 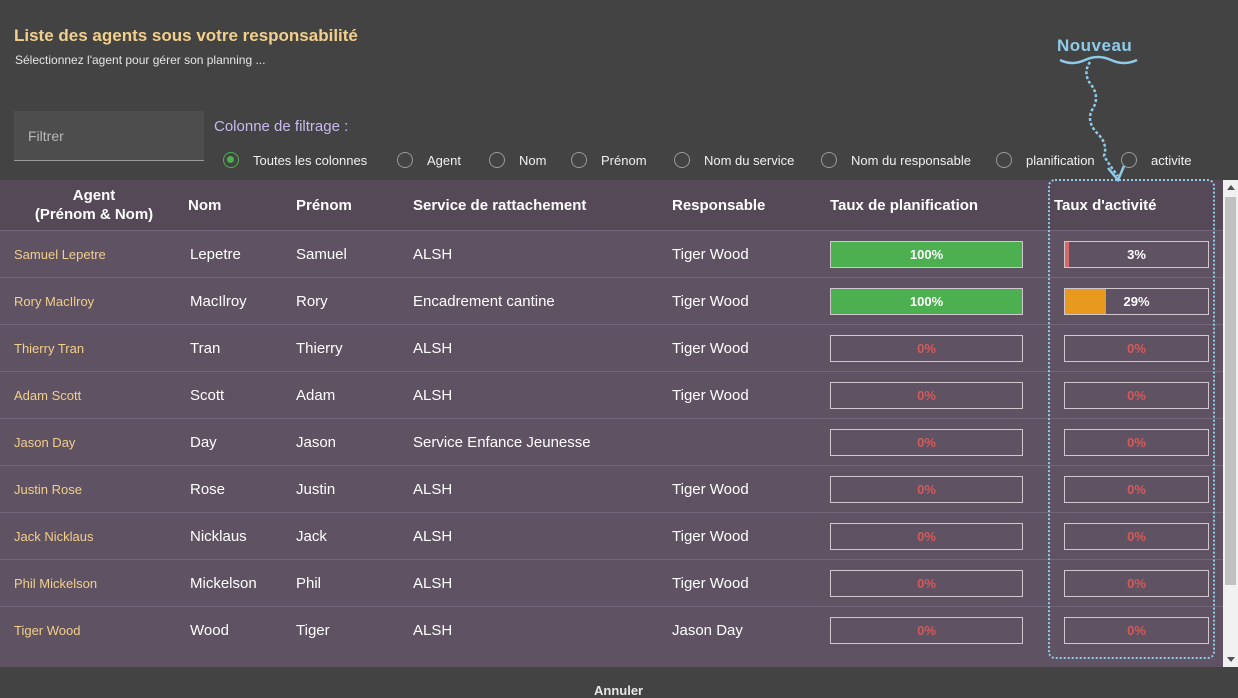 What do you see at coordinates (940, 205) in the screenshot?
I see `col-header-taux-planification: Taux de planification` at bounding box center [940, 205].